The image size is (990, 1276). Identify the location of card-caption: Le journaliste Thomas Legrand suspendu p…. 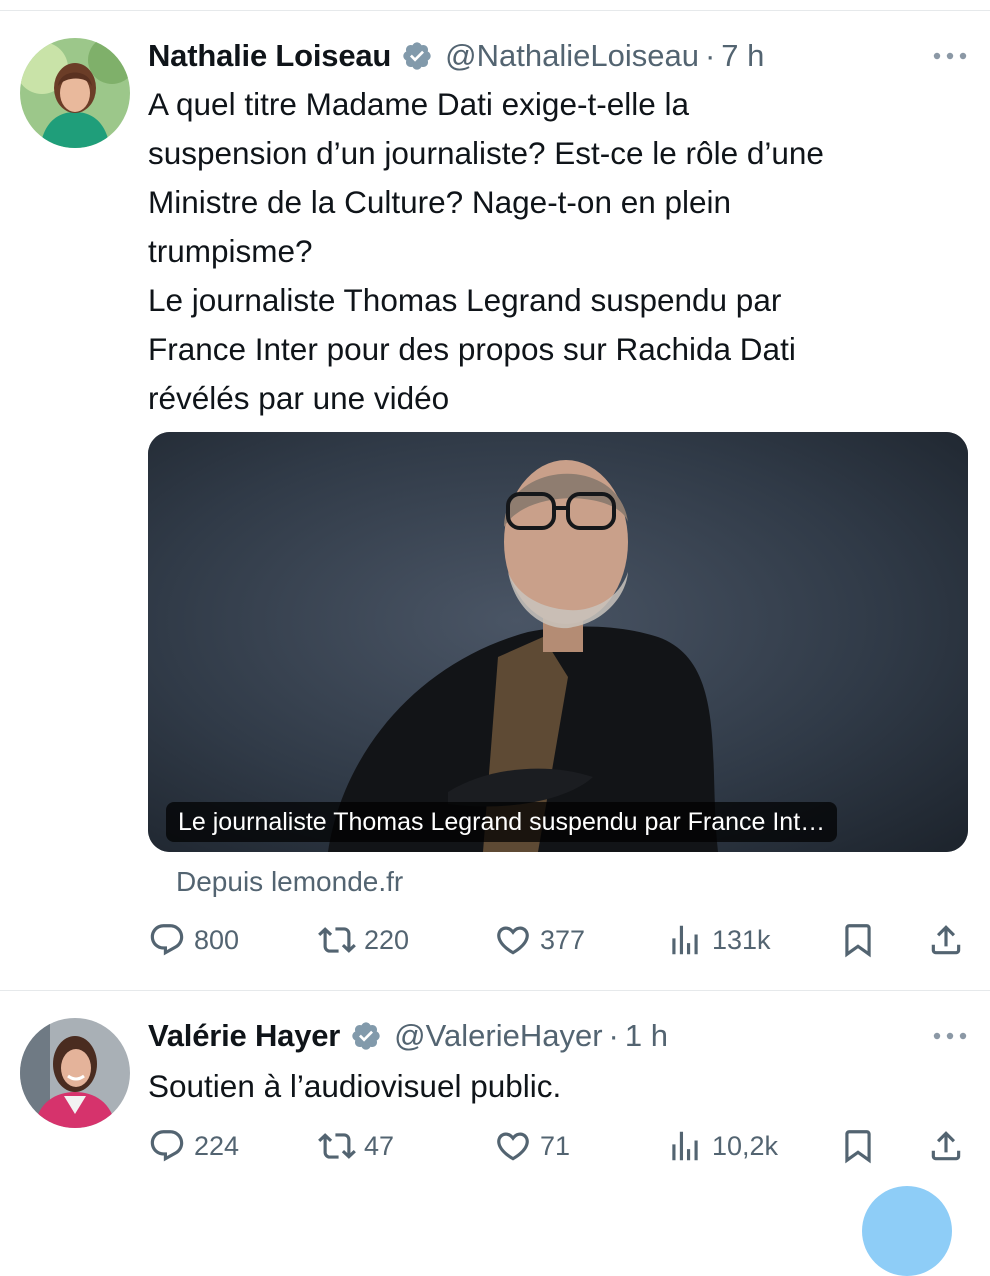
(502, 822).